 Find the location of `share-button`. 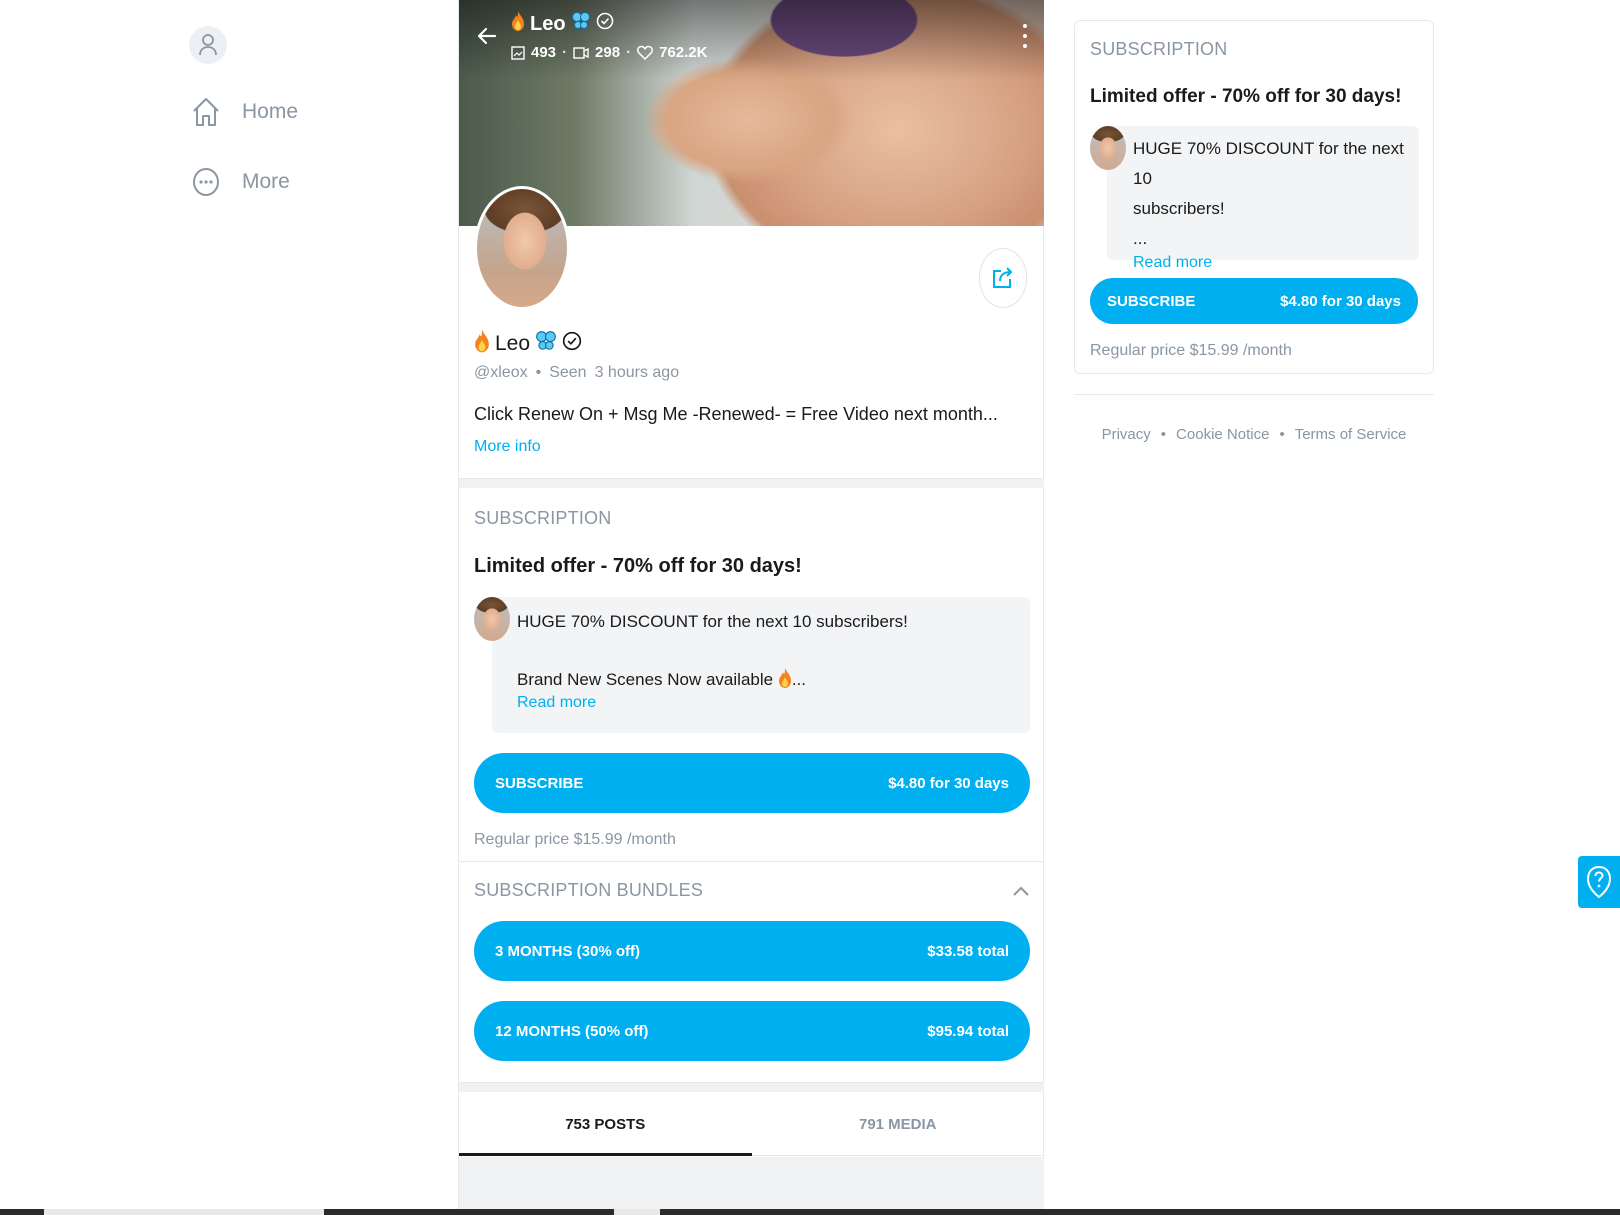

share-button is located at coordinates (1003, 278).